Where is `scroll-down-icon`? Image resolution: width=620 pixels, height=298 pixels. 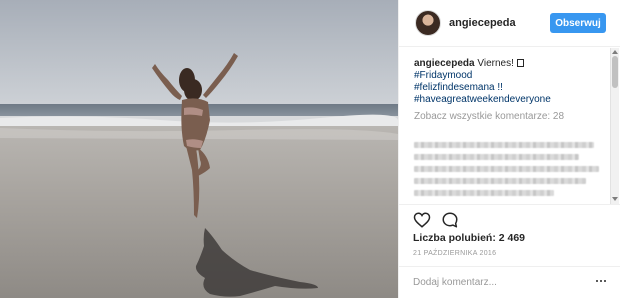 scroll-down-icon is located at coordinates (615, 199).